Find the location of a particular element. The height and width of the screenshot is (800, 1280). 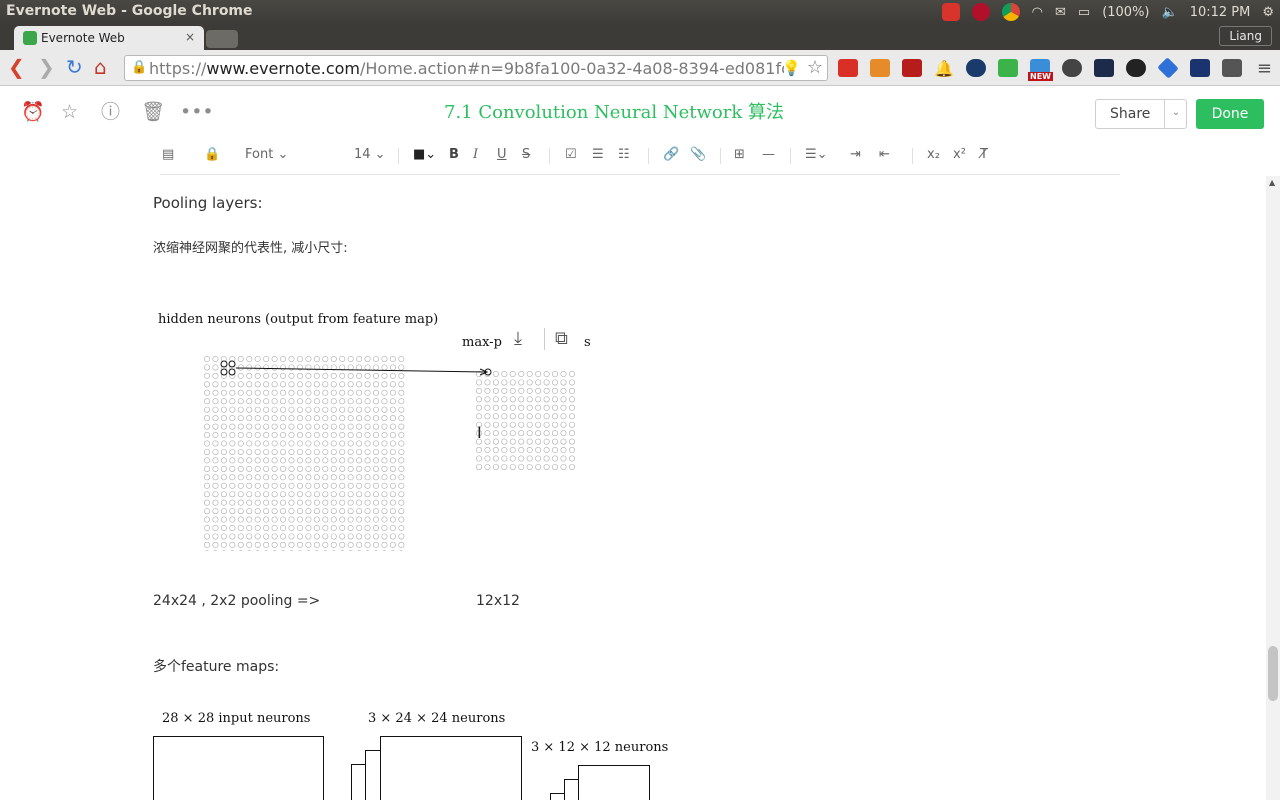

profile-user-button: Liang is located at coordinates (1245, 36).